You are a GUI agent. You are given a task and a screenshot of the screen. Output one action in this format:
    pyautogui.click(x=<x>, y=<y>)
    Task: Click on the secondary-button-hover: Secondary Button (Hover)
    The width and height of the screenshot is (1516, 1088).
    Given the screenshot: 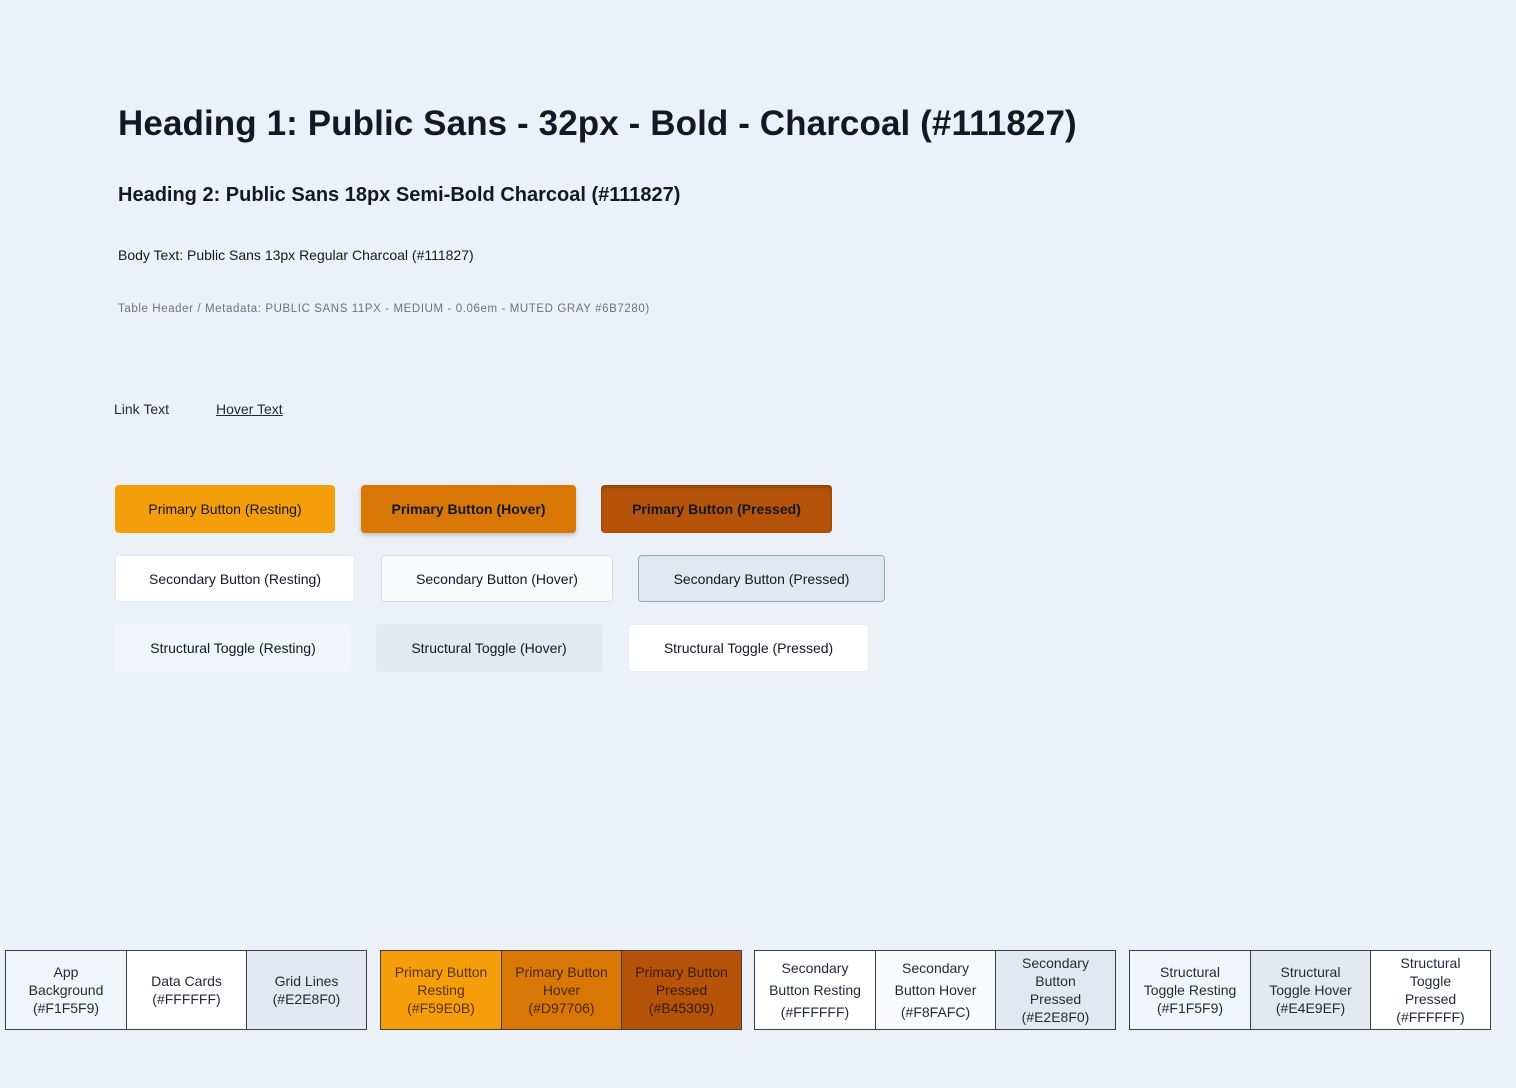 What is the action you would take?
    pyautogui.click(x=497, y=578)
    